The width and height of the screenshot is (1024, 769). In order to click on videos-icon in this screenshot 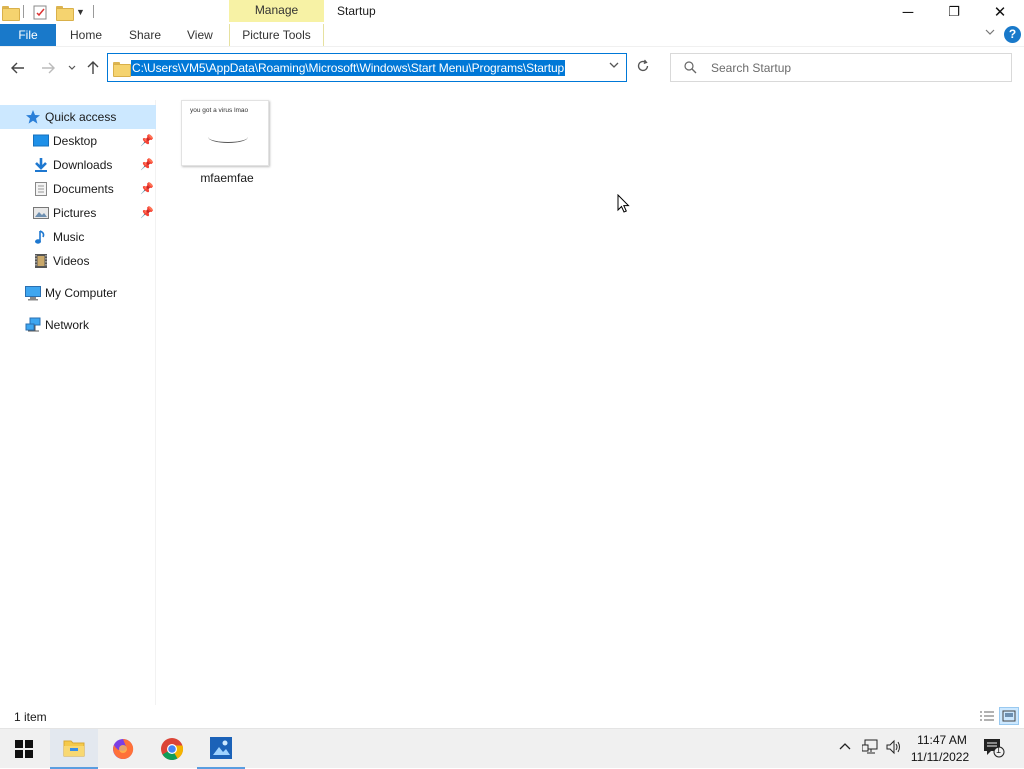, I will do `click(41, 261)`.